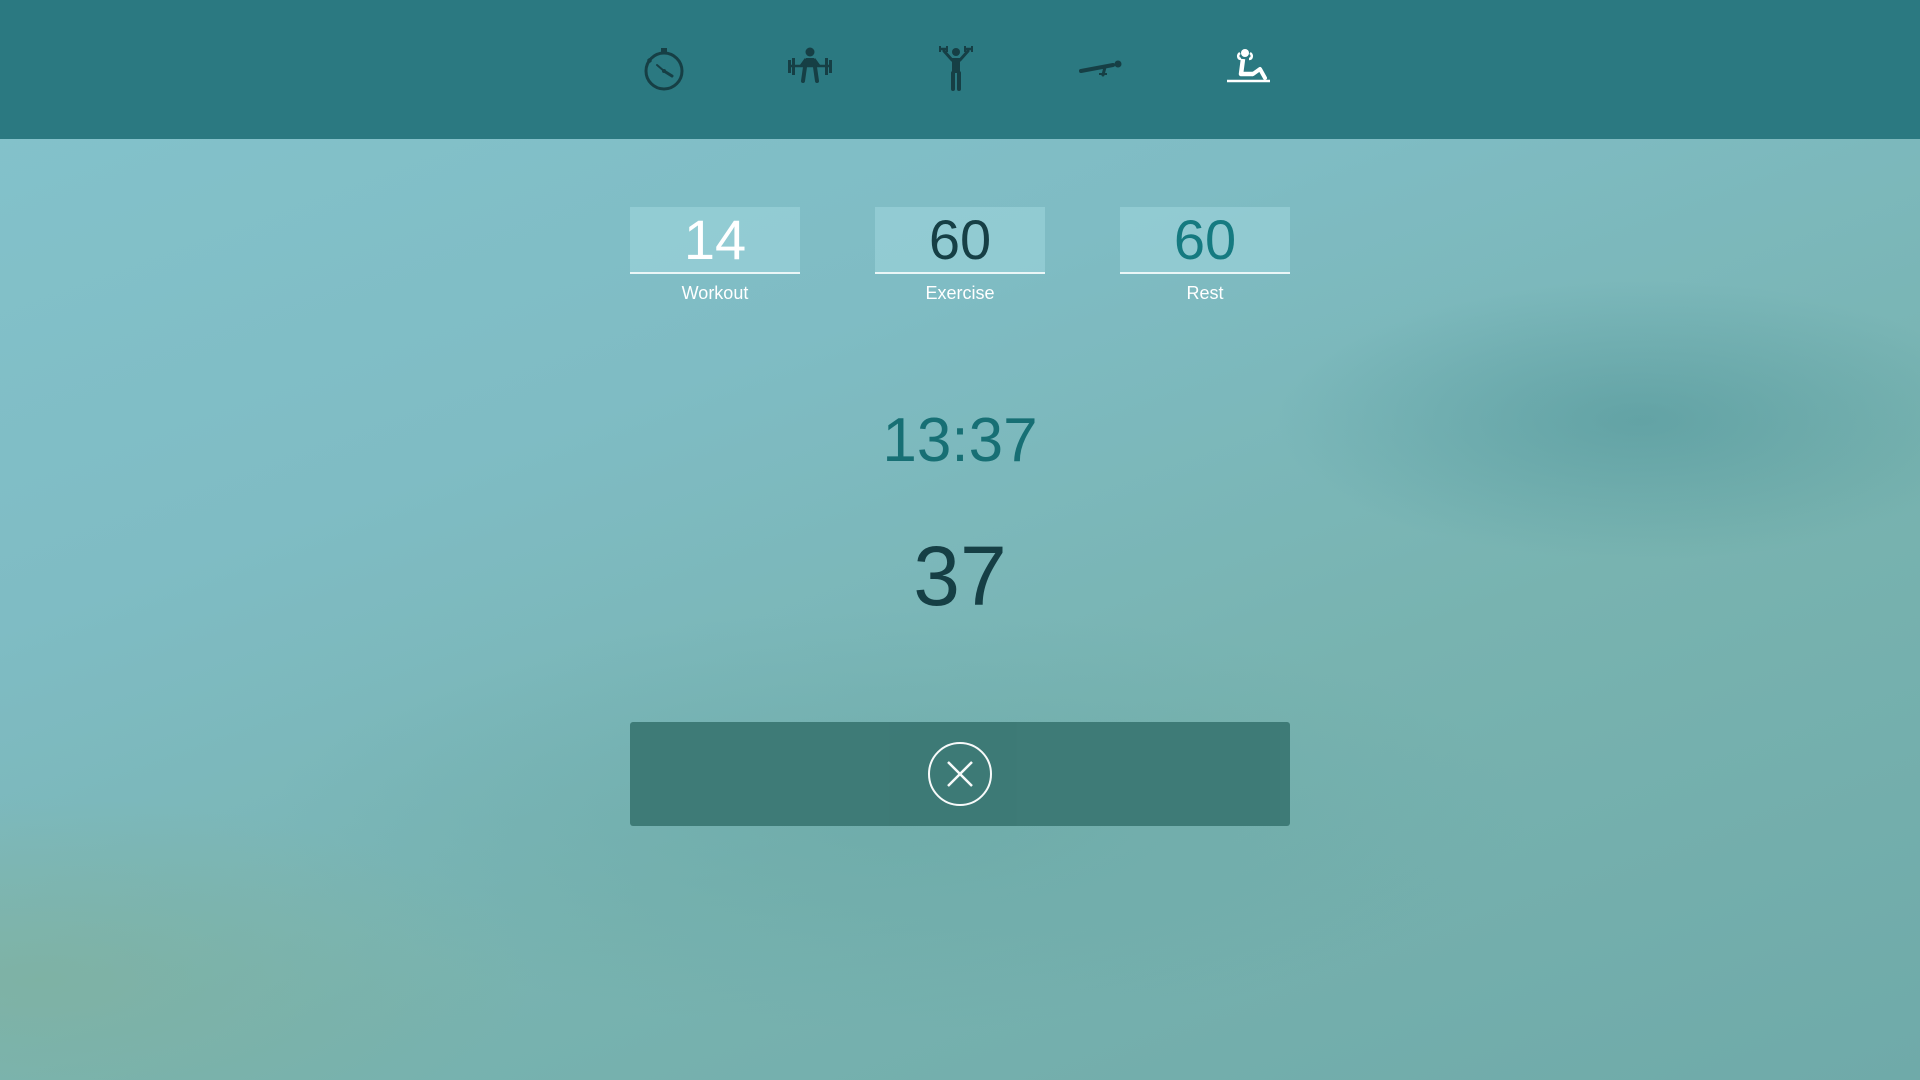  I want to click on plank-icon, so click(1102, 68).